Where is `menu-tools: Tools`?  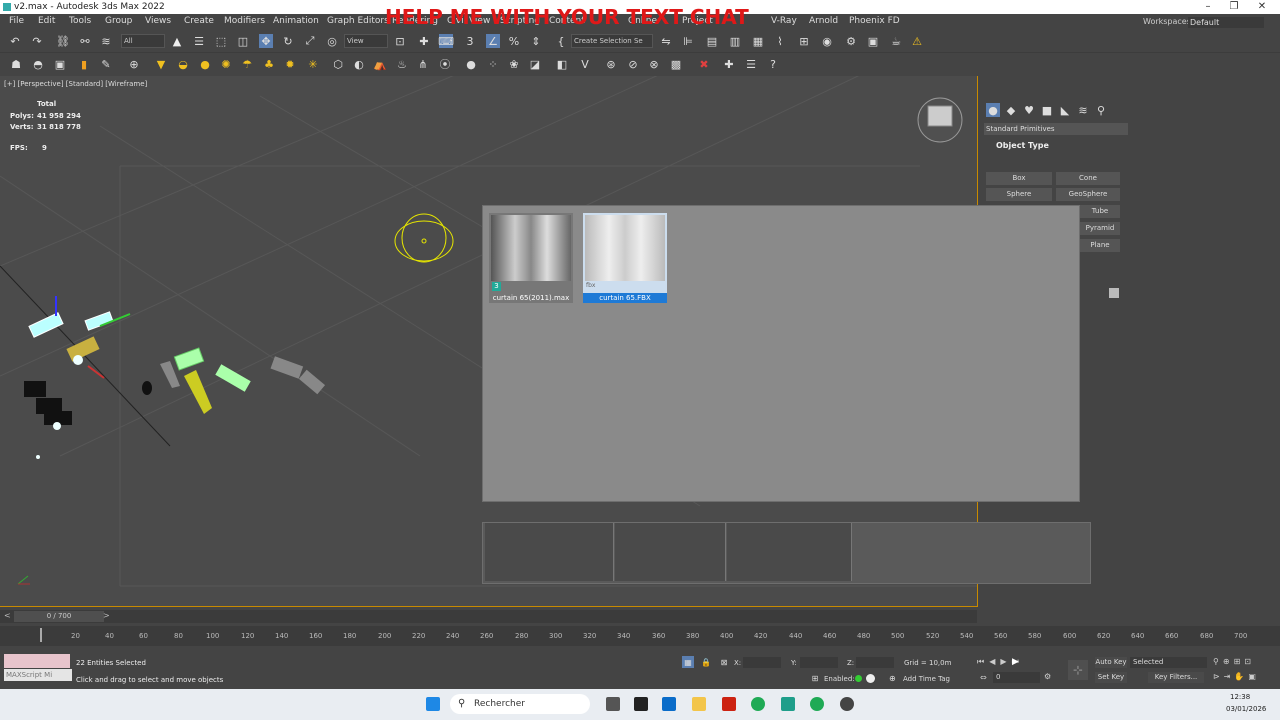
menu-tools: Tools is located at coordinates (80, 21).